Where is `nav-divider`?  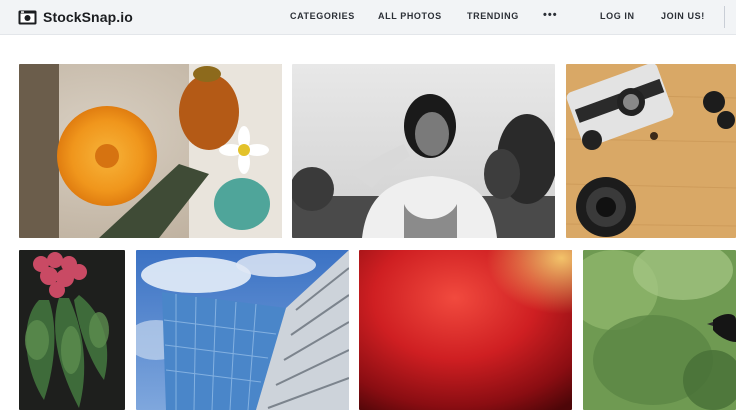 nav-divider is located at coordinates (724, 17).